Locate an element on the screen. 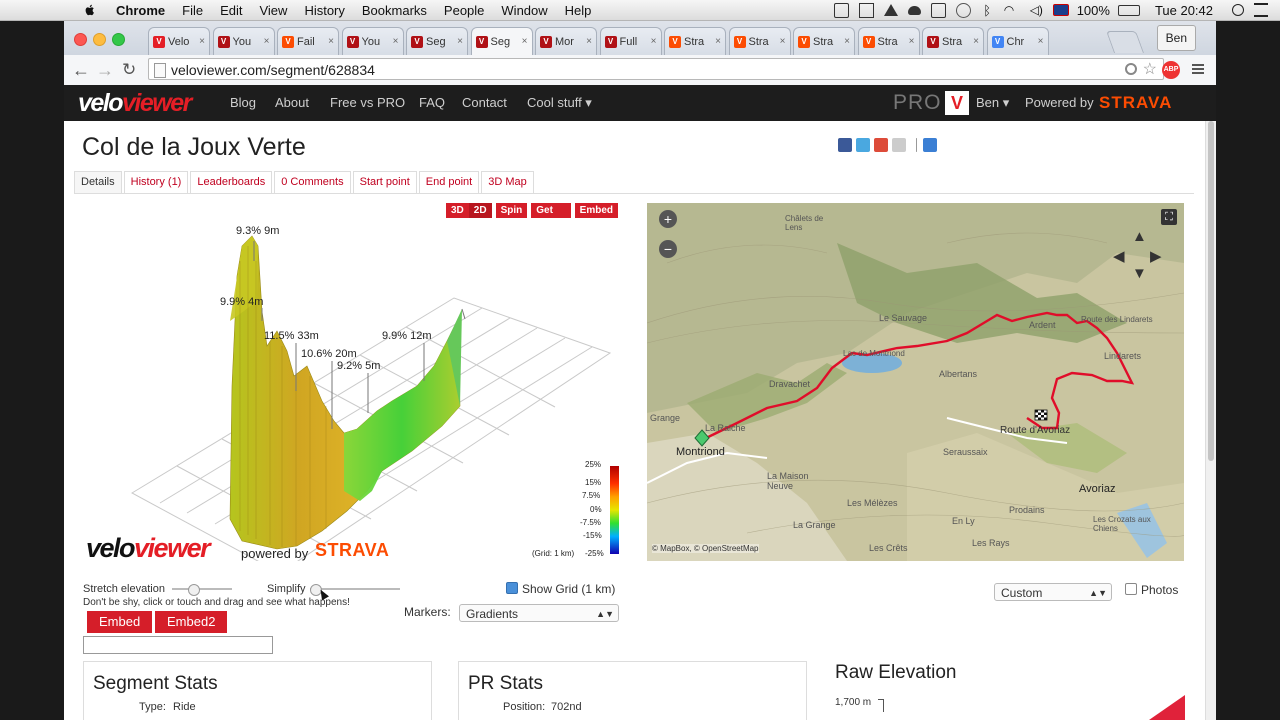  view-2d-button: 2D is located at coordinates (480, 210).